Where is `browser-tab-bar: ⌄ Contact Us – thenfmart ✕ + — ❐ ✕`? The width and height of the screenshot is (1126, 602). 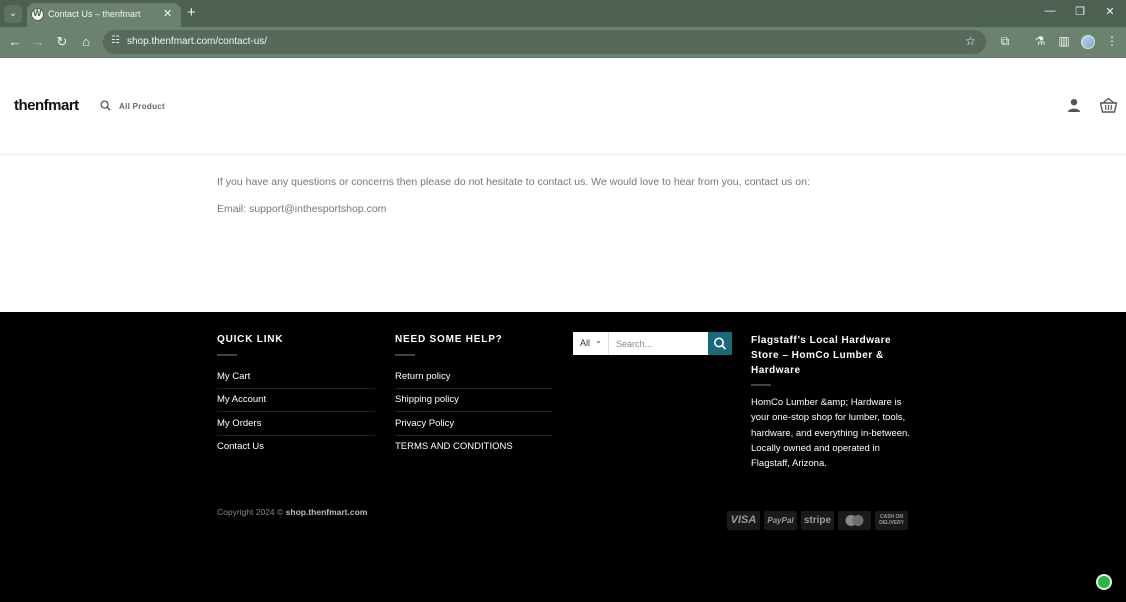
browser-tab-bar: ⌄ Contact Us – thenfmart ✕ + — ❐ ✕ is located at coordinates (563, 13).